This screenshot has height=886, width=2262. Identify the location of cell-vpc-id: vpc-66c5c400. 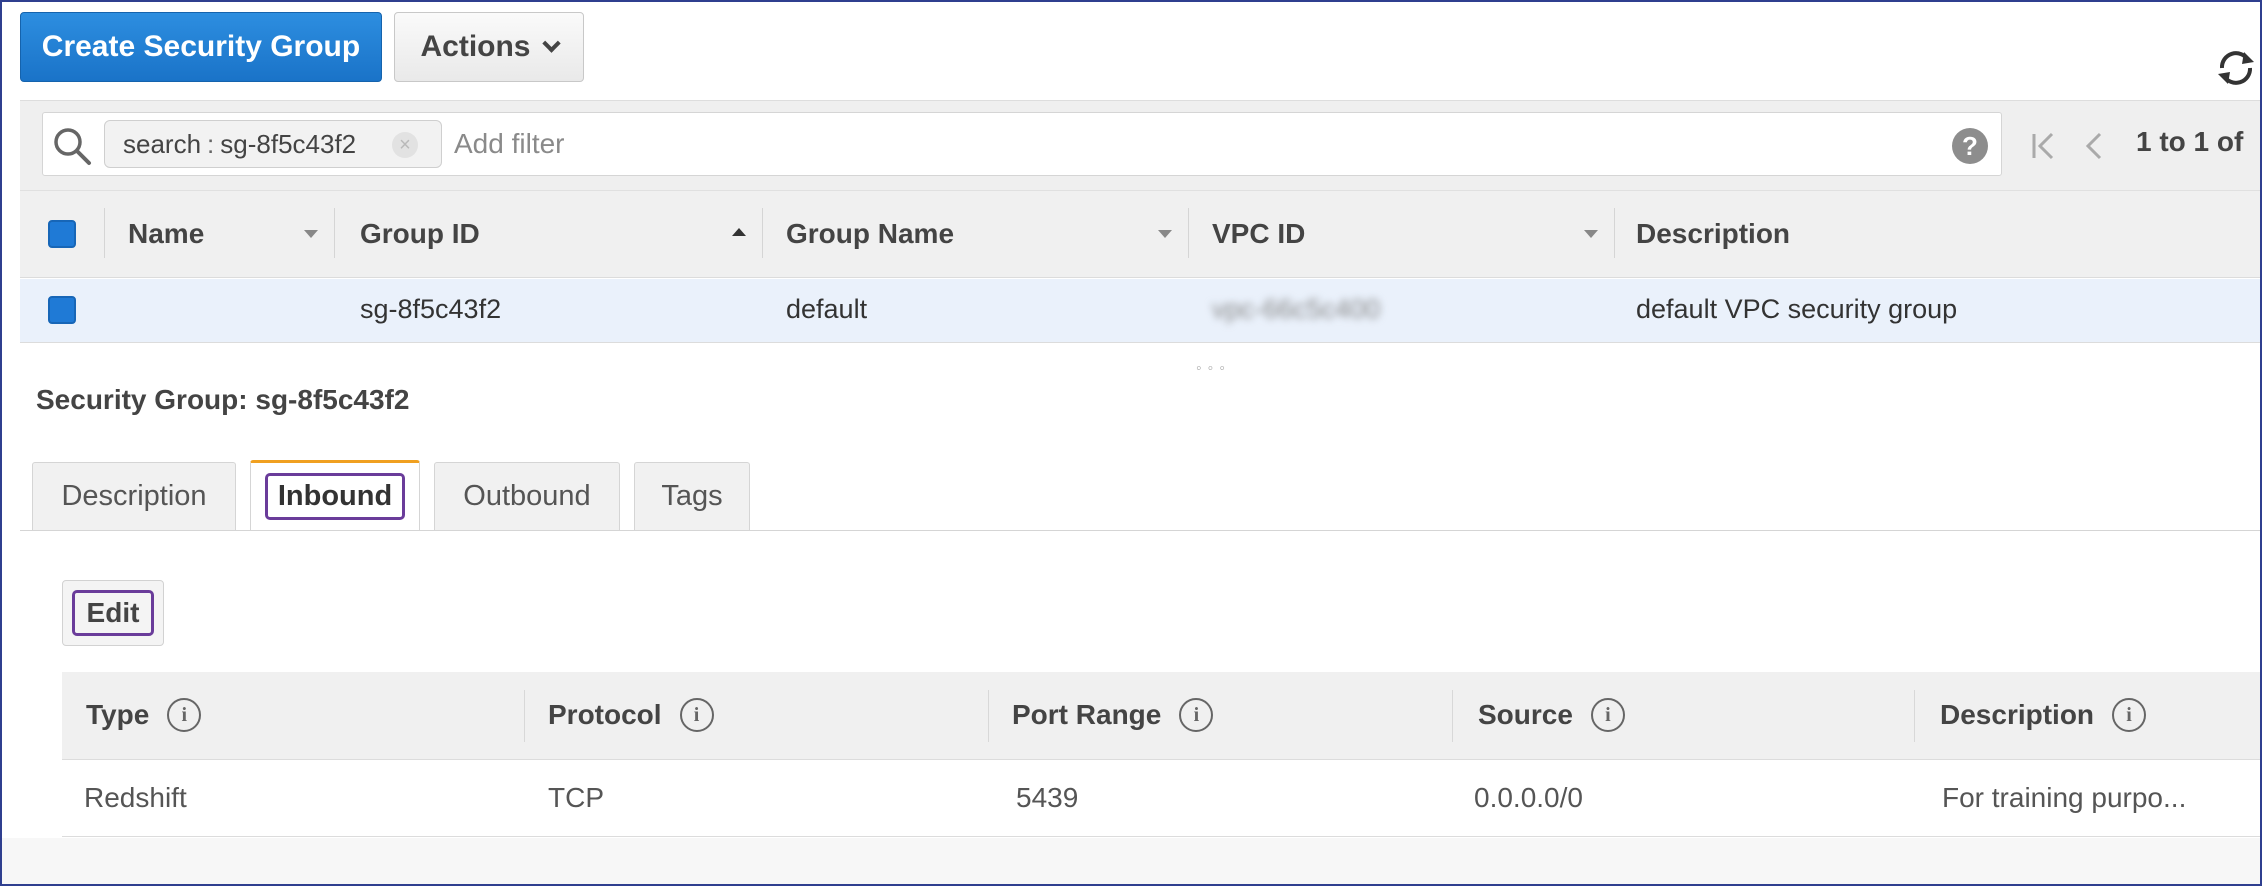
(1296, 309).